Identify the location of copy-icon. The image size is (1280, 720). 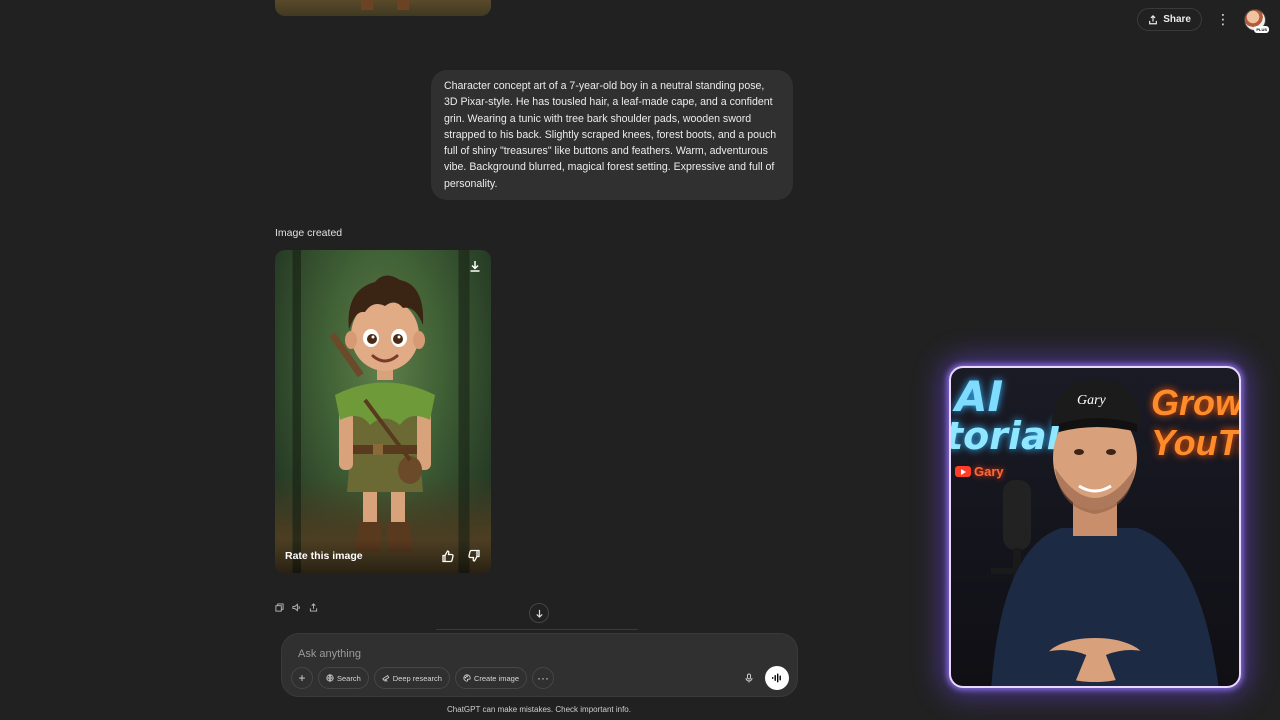
(279, 607).